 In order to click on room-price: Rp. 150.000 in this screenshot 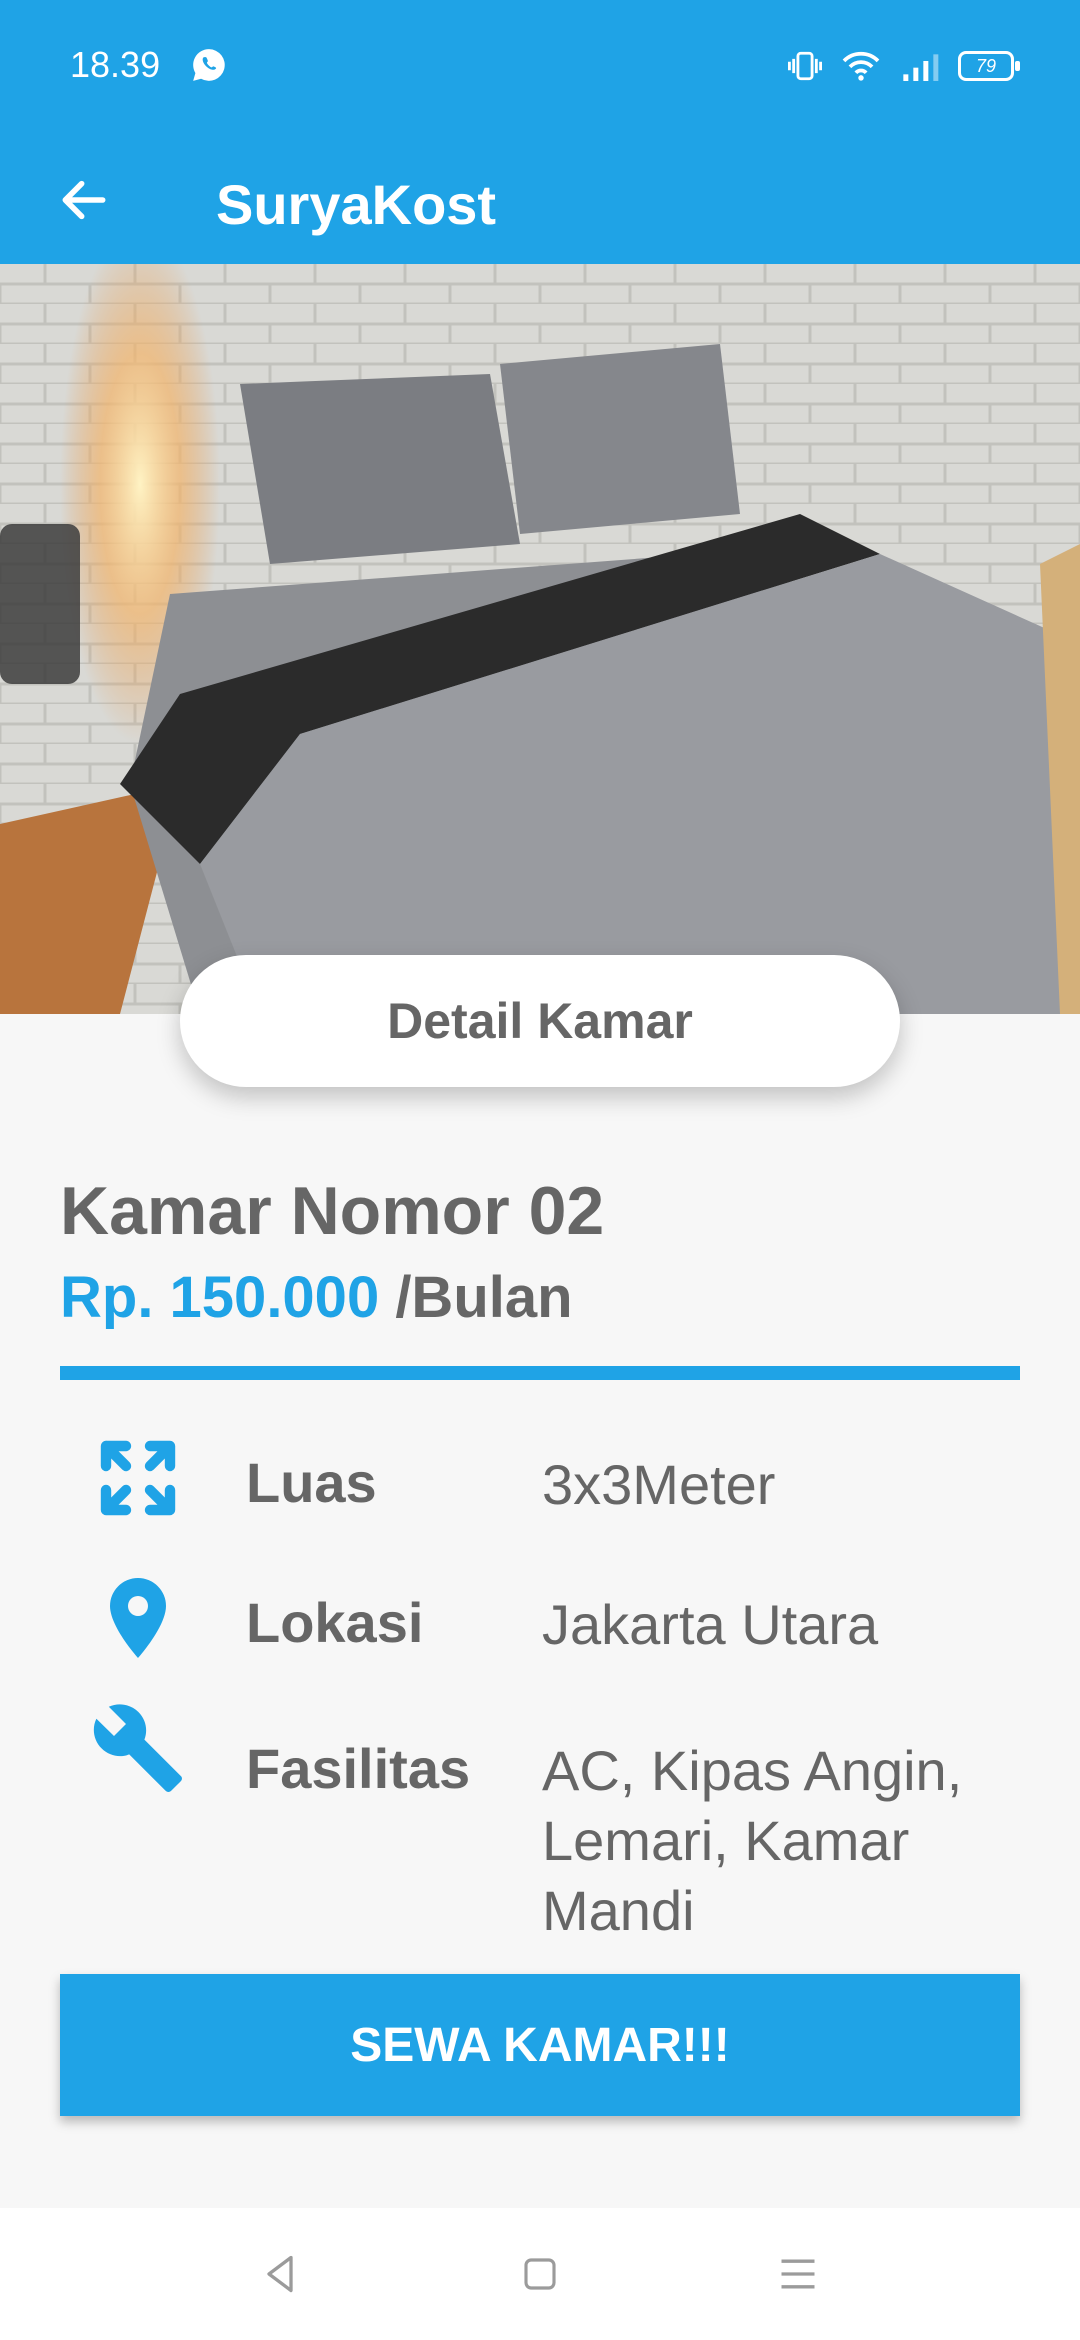, I will do `click(220, 1297)`.